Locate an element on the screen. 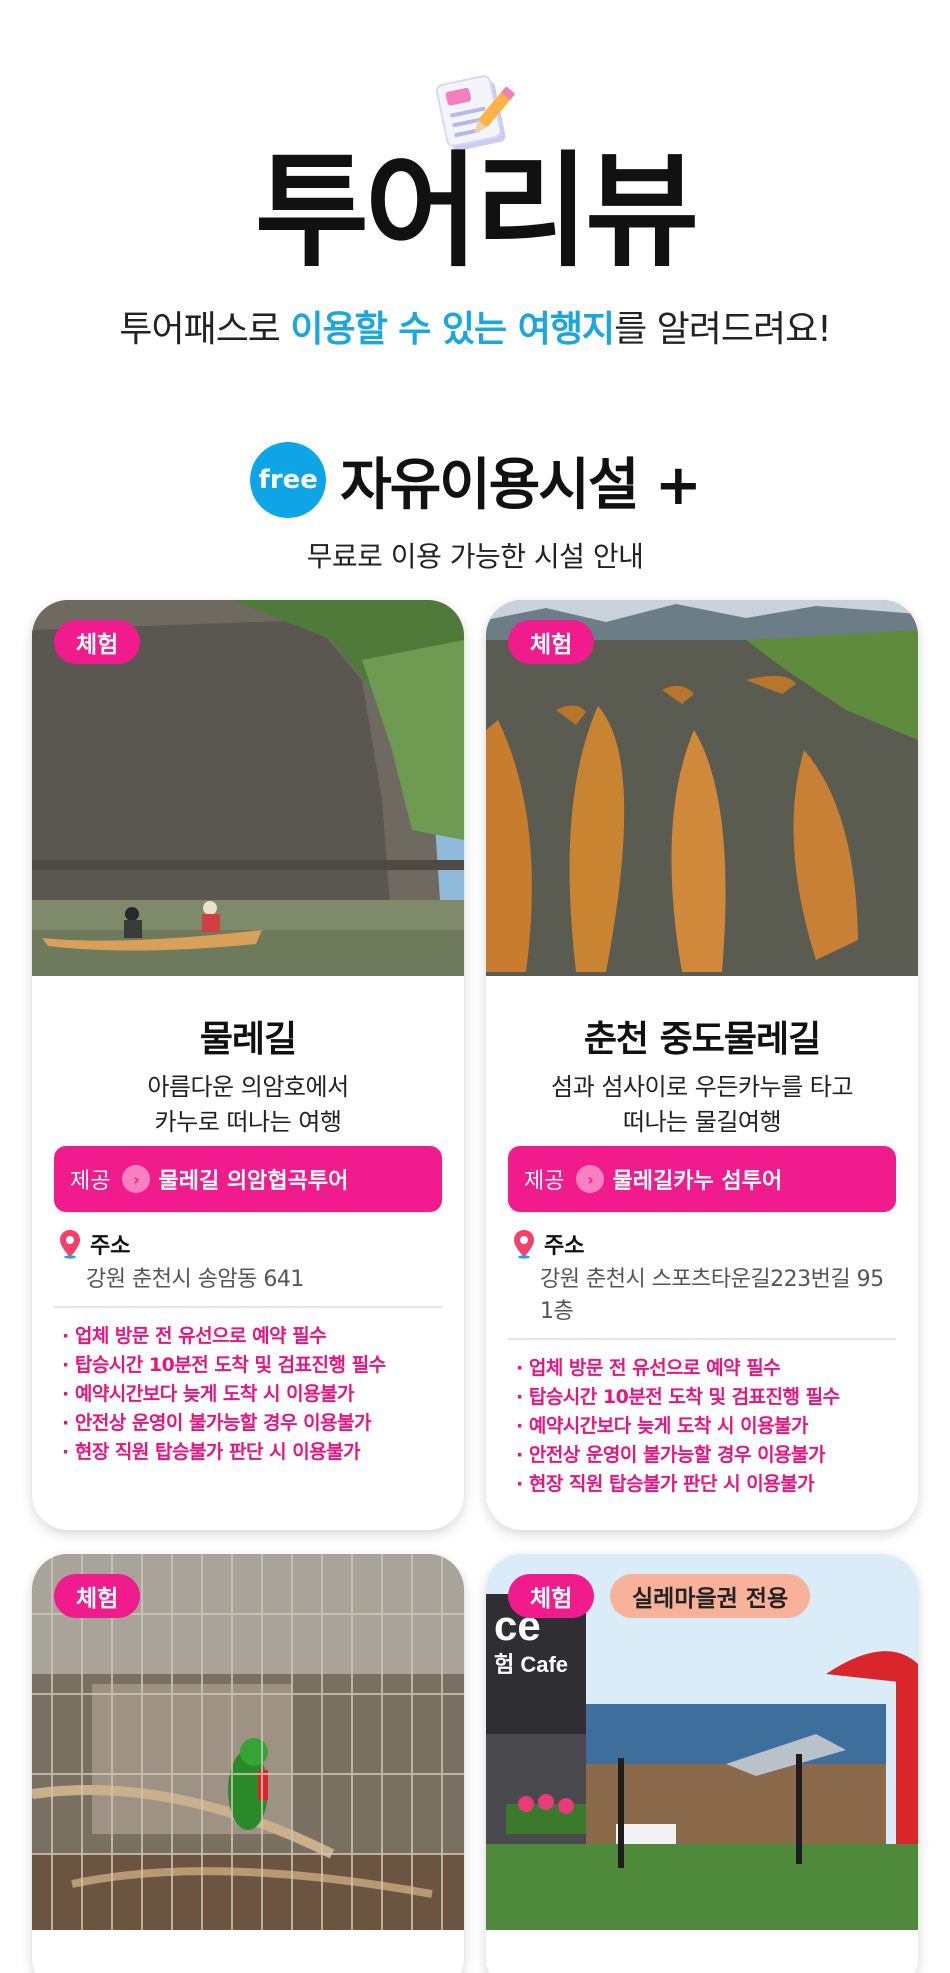 This screenshot has height=1973, width=950. parrot-aviary-photo: 체험 is located at coordinates (248, 1742).